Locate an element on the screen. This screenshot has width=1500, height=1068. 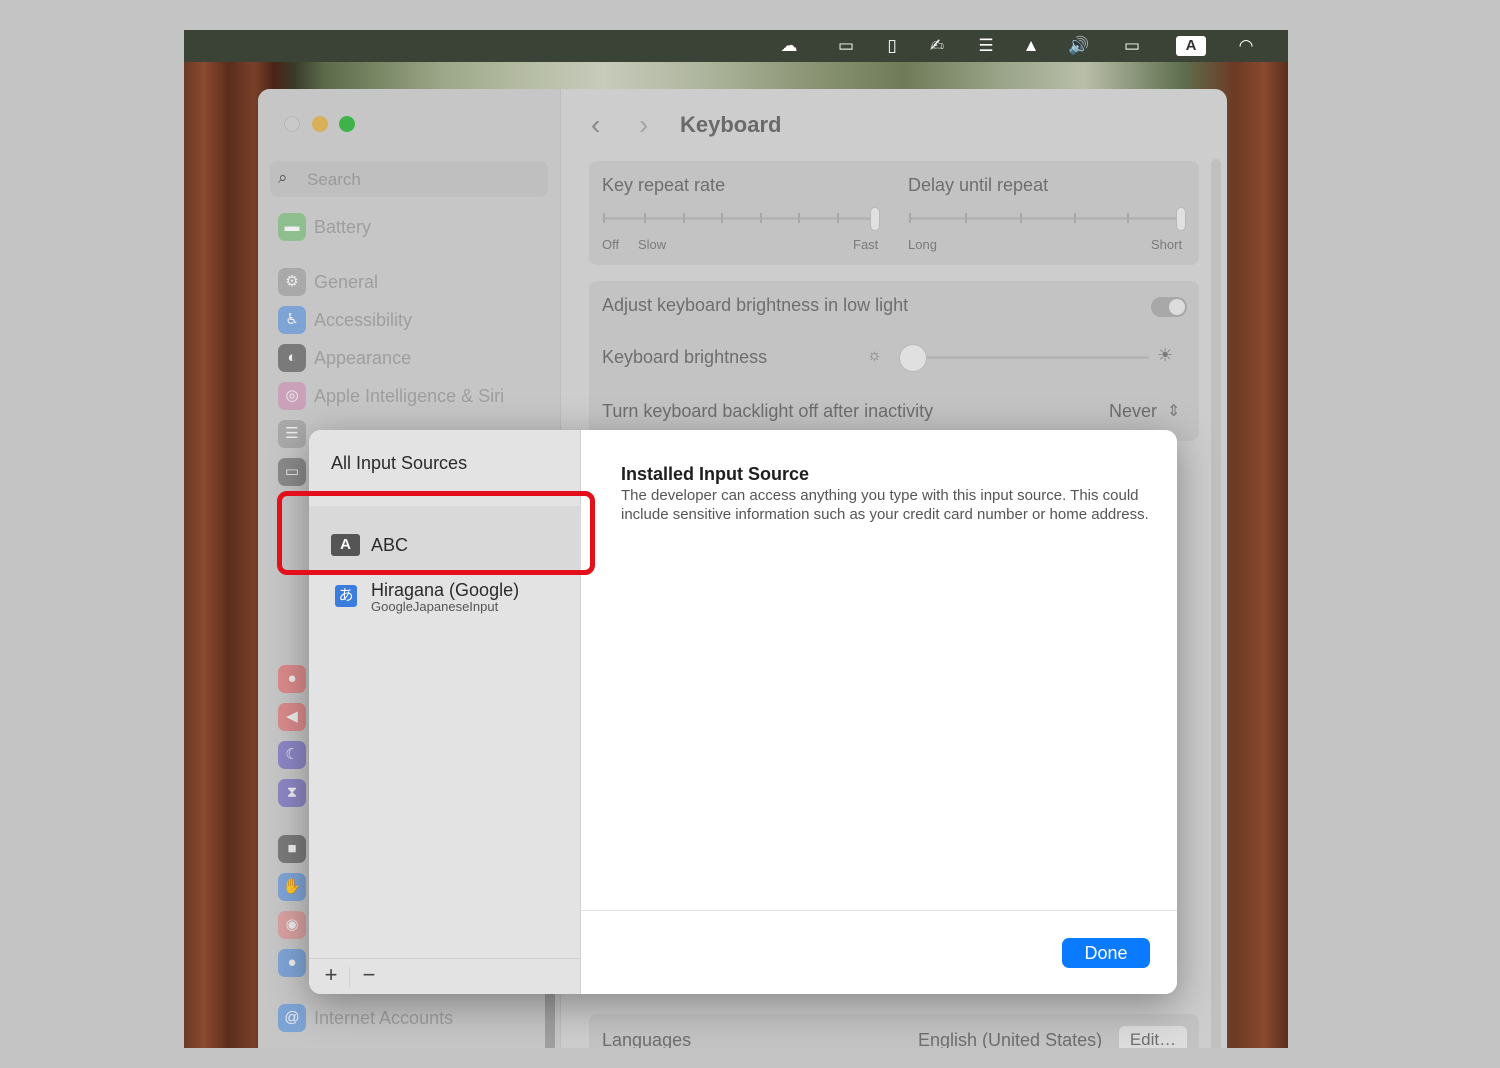
sidebar-item-screen-time: ⧗ is located at coordinates (292, 793).